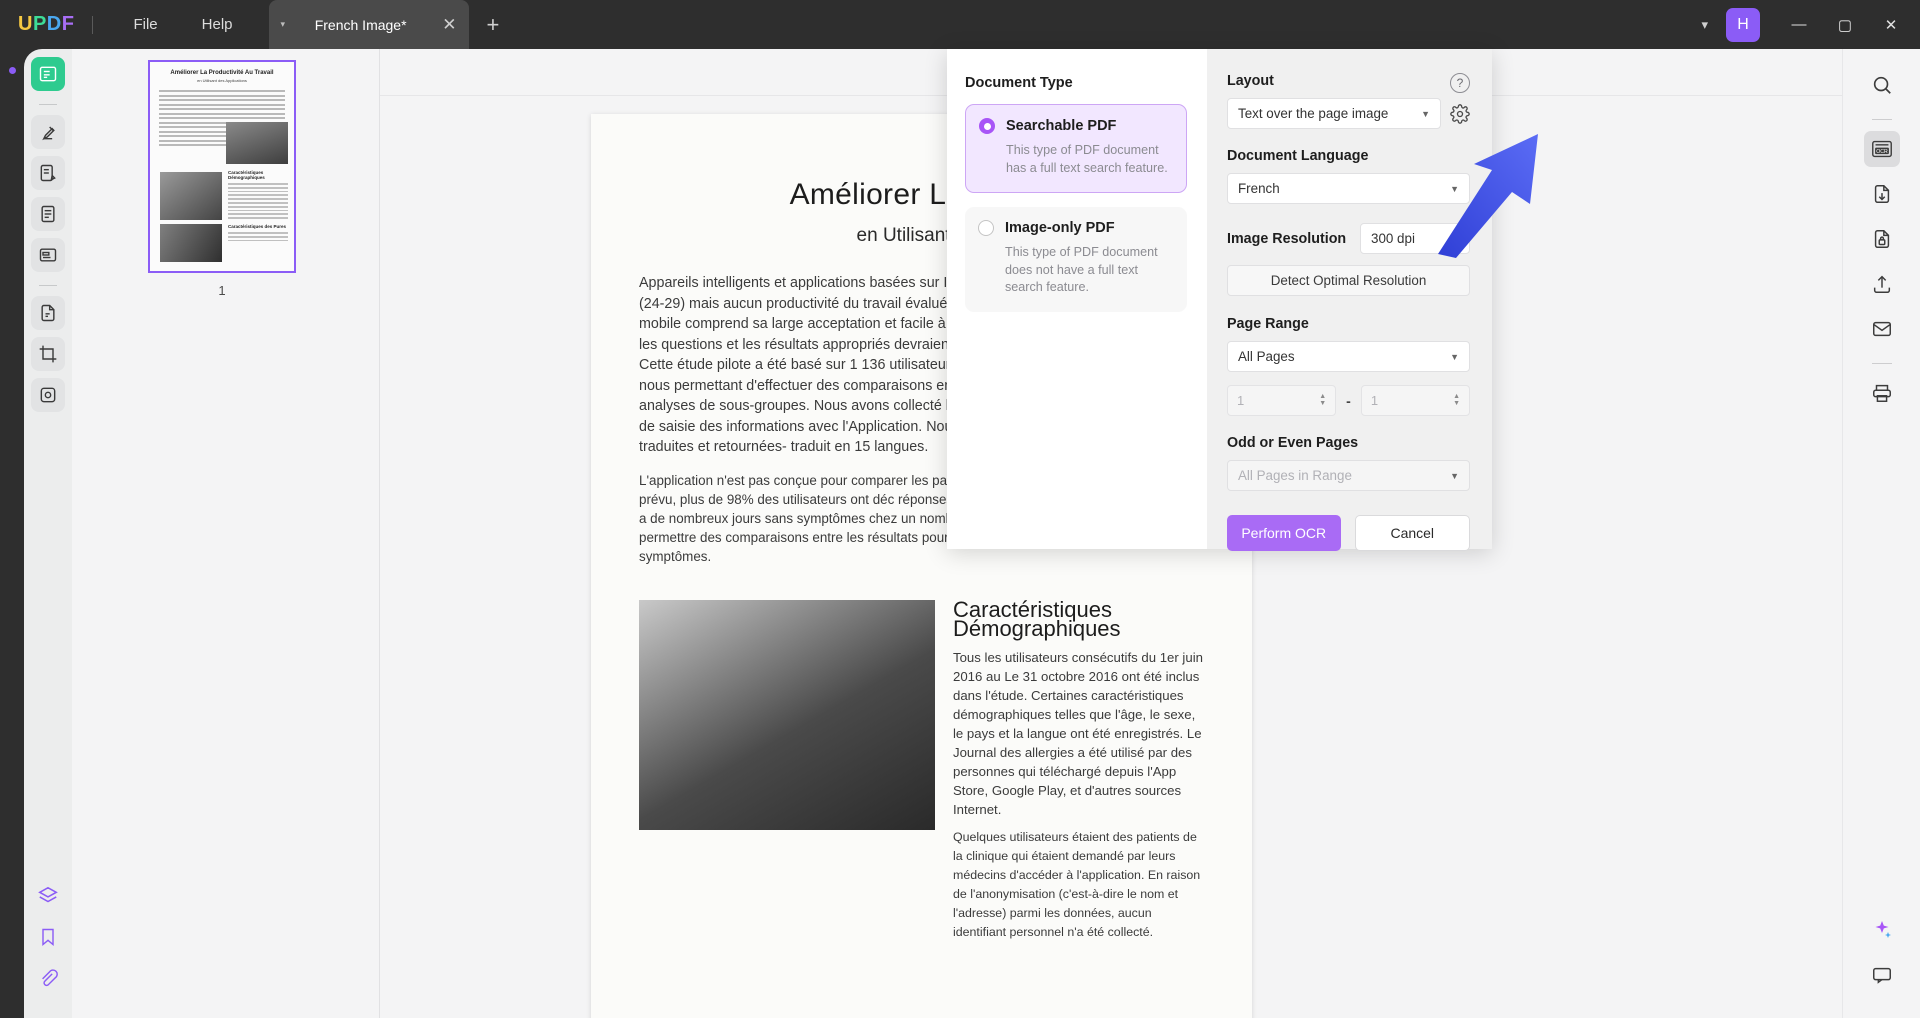 The height and width of the screenshot is (1018, 1920). I want to click on maximize-button: ▢, so click(1845, 24).